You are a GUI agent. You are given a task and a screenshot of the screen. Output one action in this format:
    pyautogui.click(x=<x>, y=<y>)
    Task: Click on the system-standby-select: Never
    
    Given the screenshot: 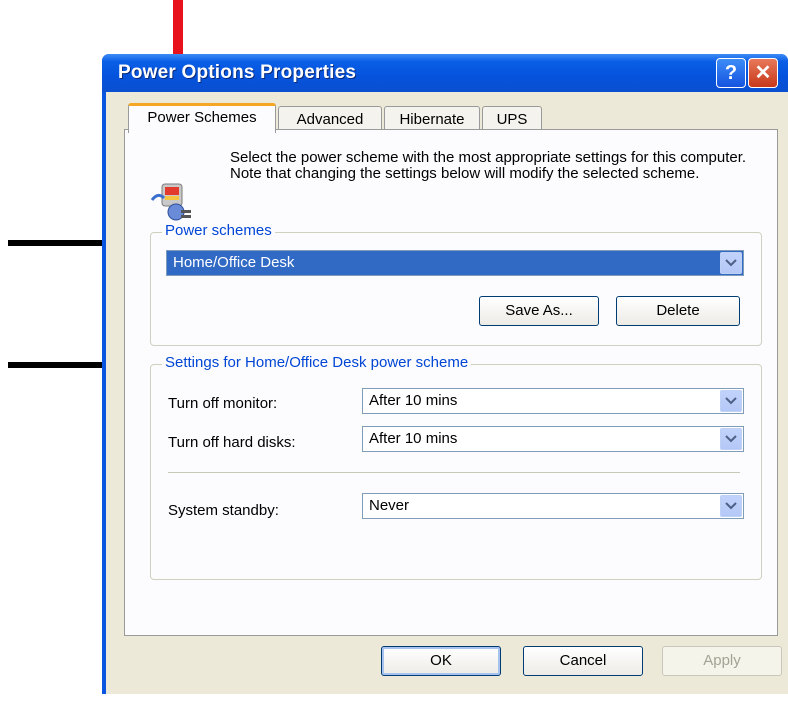 What is the action you would take?
    pyautogui.click(x=553, y=506)
    